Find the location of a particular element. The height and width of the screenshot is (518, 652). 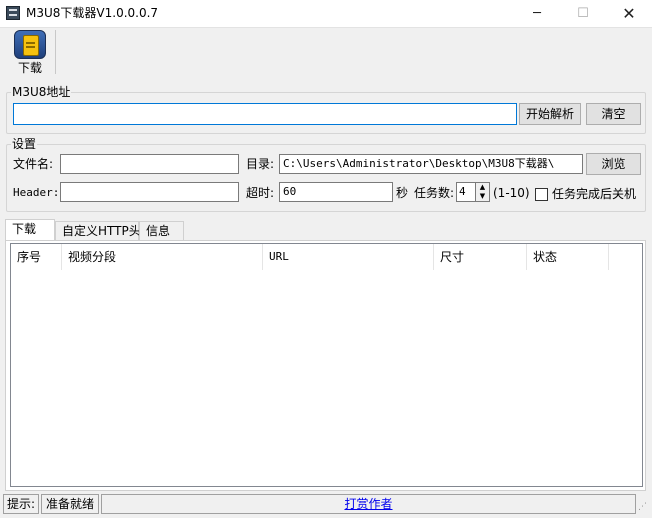

donate-link: 打赏作者 is located at coordinates (368, 504).